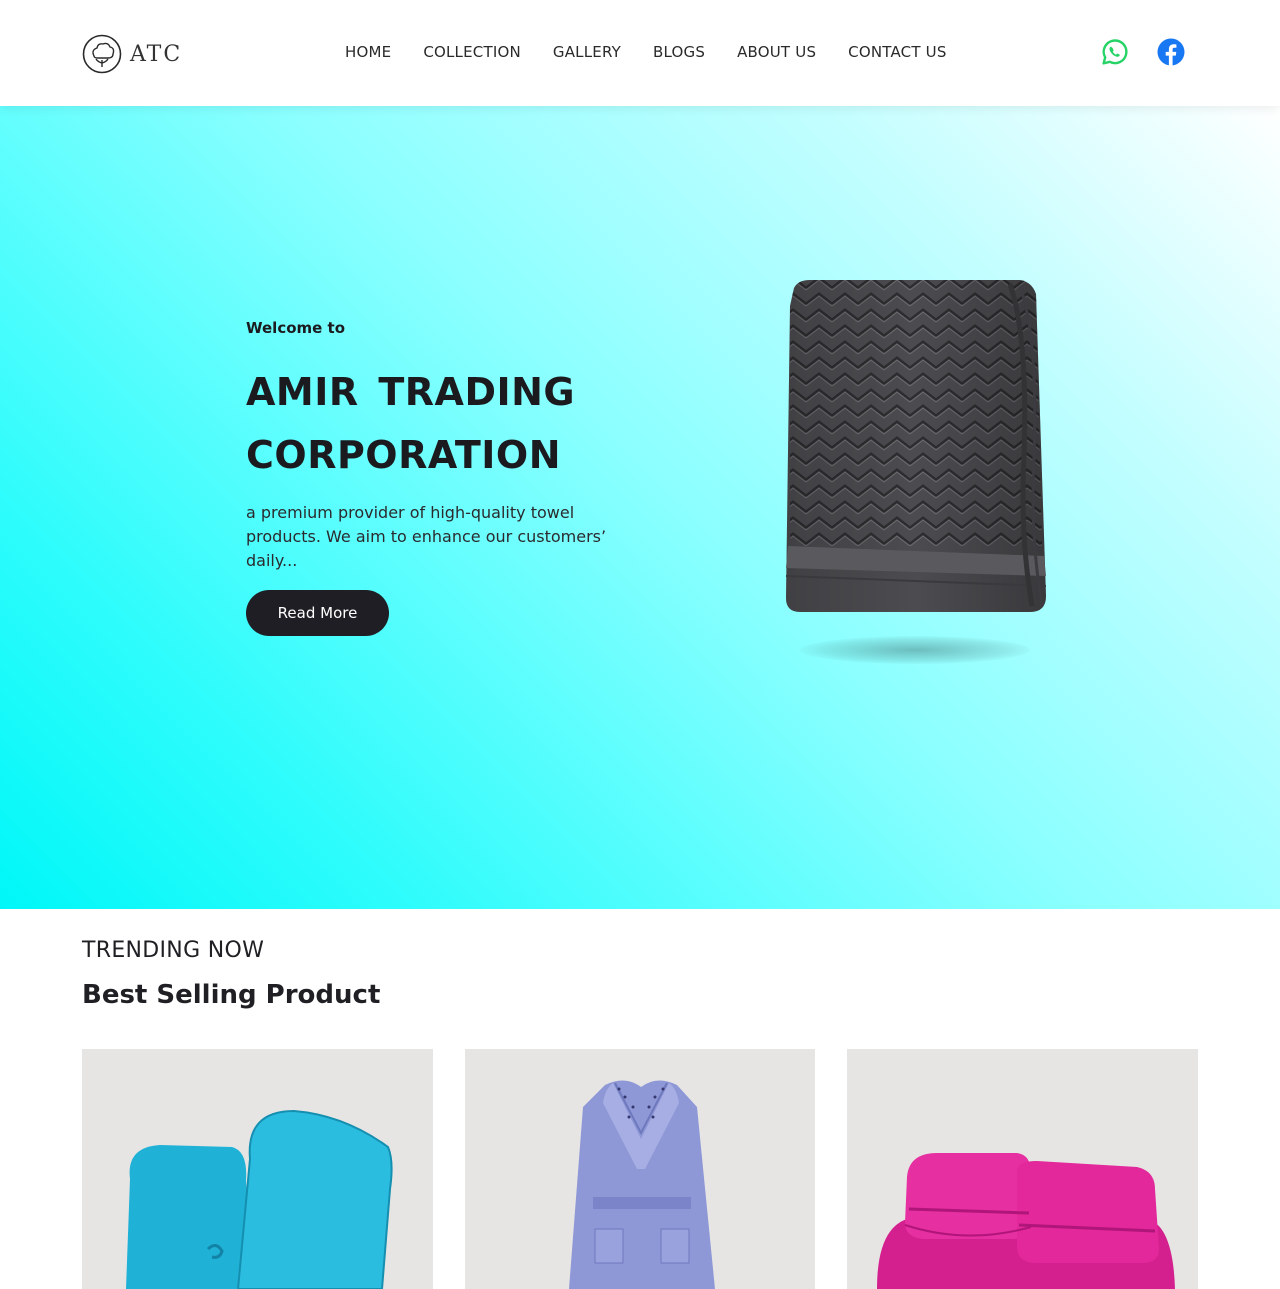 The image size is (1280, 1289). I want to click on product-card-bath-mitt, so click(257, 1169).